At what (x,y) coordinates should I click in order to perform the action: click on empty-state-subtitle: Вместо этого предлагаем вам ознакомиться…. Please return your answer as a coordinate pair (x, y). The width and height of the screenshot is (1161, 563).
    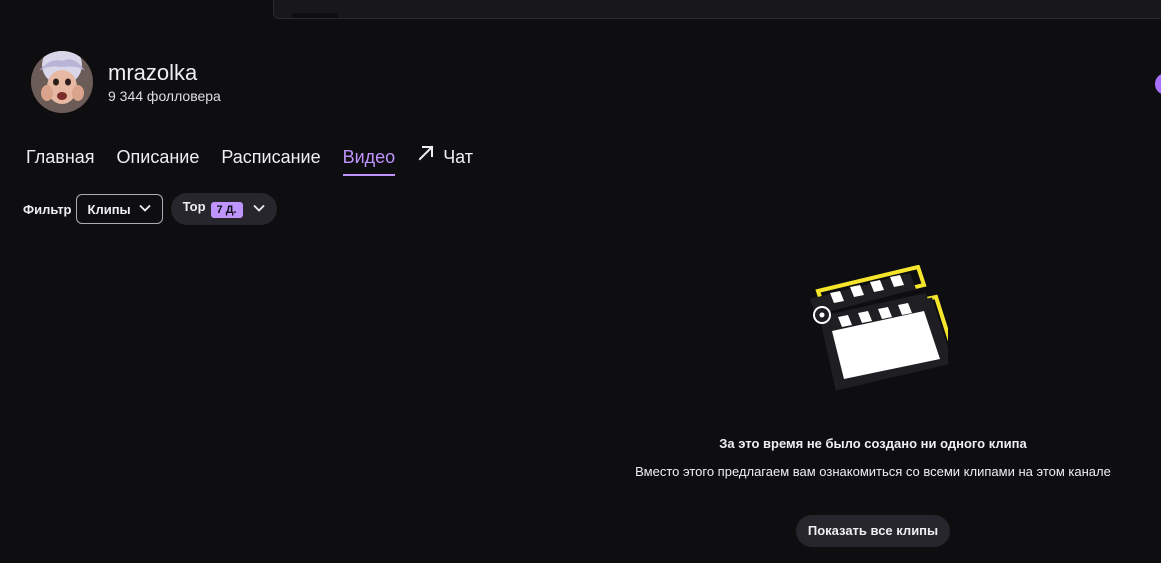
    Looking at the image, I should click on (873, 471).